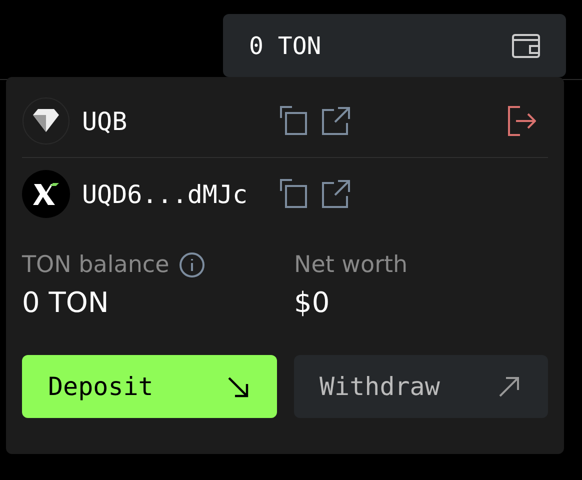  Describe the element at coordinates (394, 45) in the screenshot. I see `wallet-button: 0 TON` at that location.